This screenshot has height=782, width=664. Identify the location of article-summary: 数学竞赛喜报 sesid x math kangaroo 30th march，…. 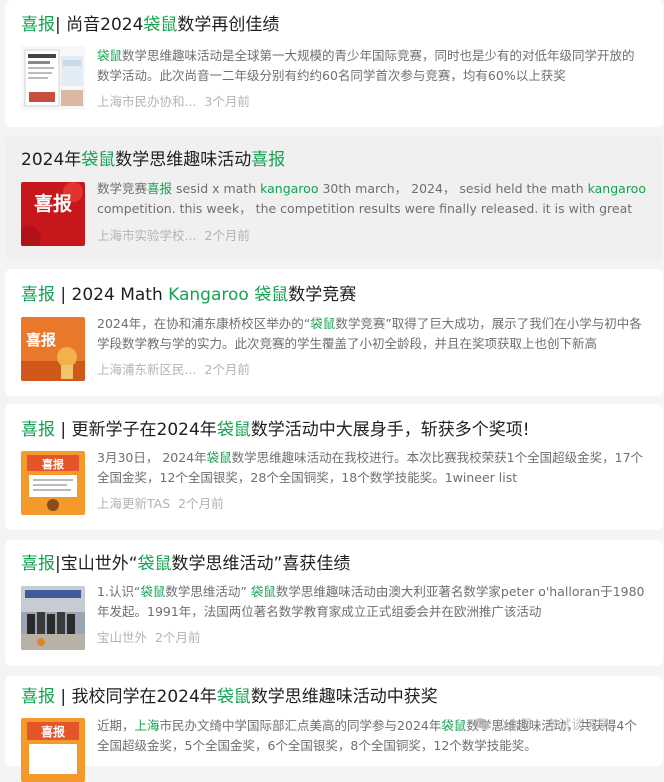
(371, 198).